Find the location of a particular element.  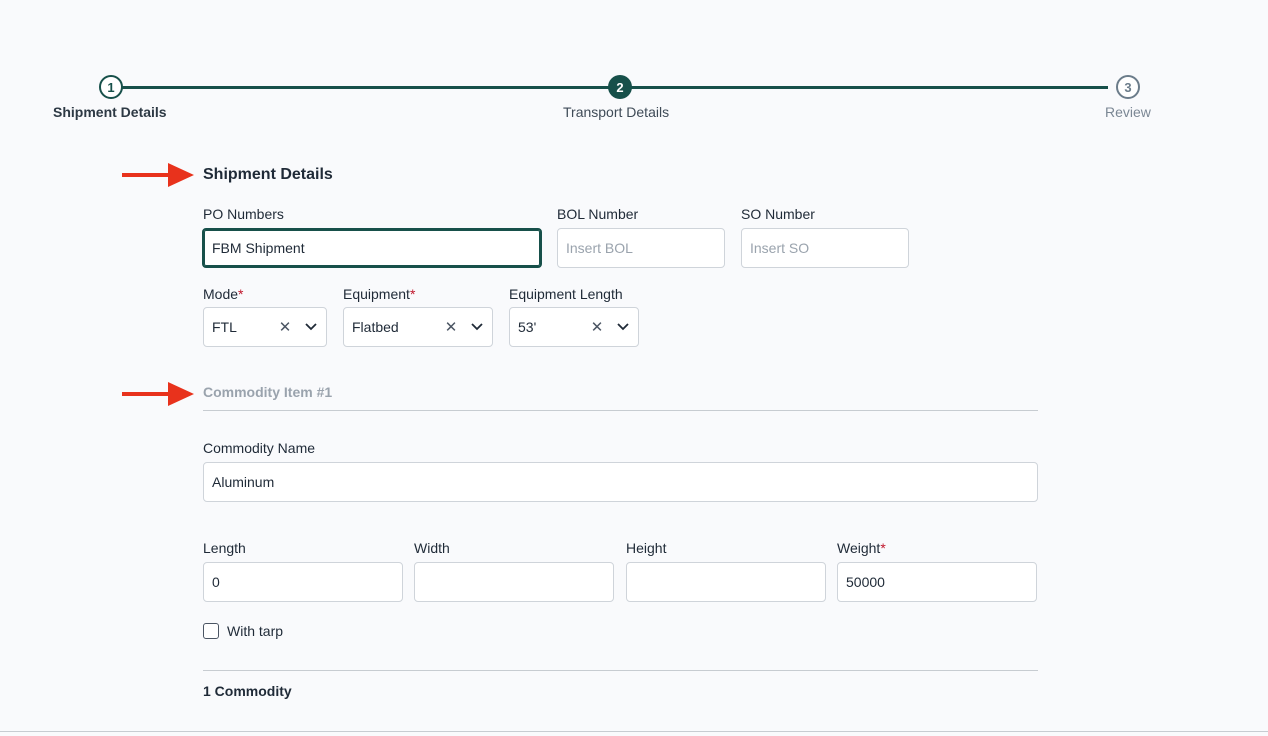

step-1-label: Shipment Details is located at coordinates (110, 112).